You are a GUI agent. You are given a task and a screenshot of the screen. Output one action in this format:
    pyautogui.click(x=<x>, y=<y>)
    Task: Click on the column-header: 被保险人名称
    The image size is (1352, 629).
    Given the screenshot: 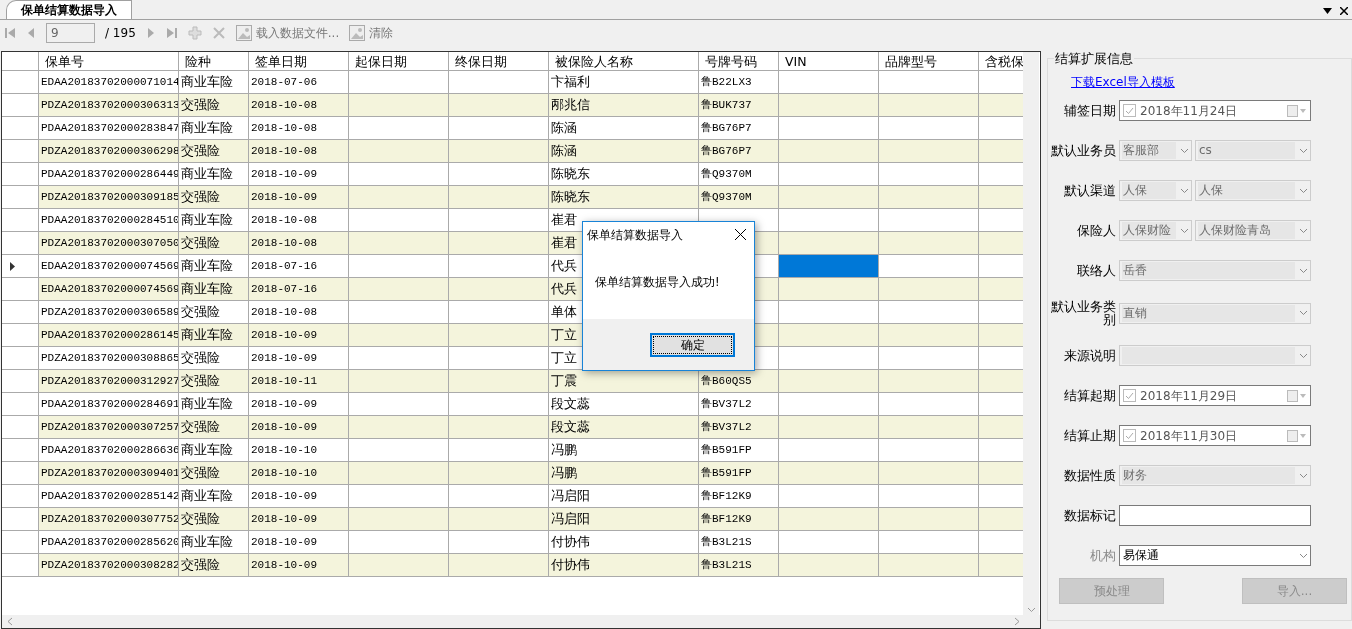 What is the action you would take?
    pyautogui.click(x=624, y=61)
    